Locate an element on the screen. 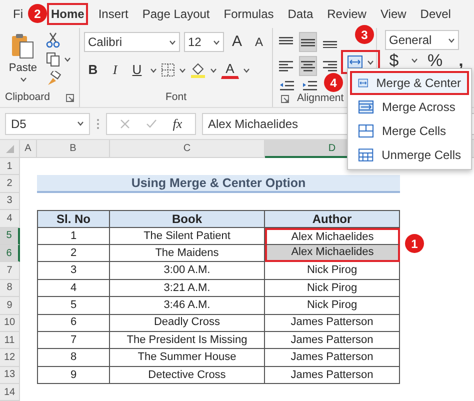 The width and height of the screenshot is (474, 401). table-cell: The President Is Missing is located at coordinates (187, 341).